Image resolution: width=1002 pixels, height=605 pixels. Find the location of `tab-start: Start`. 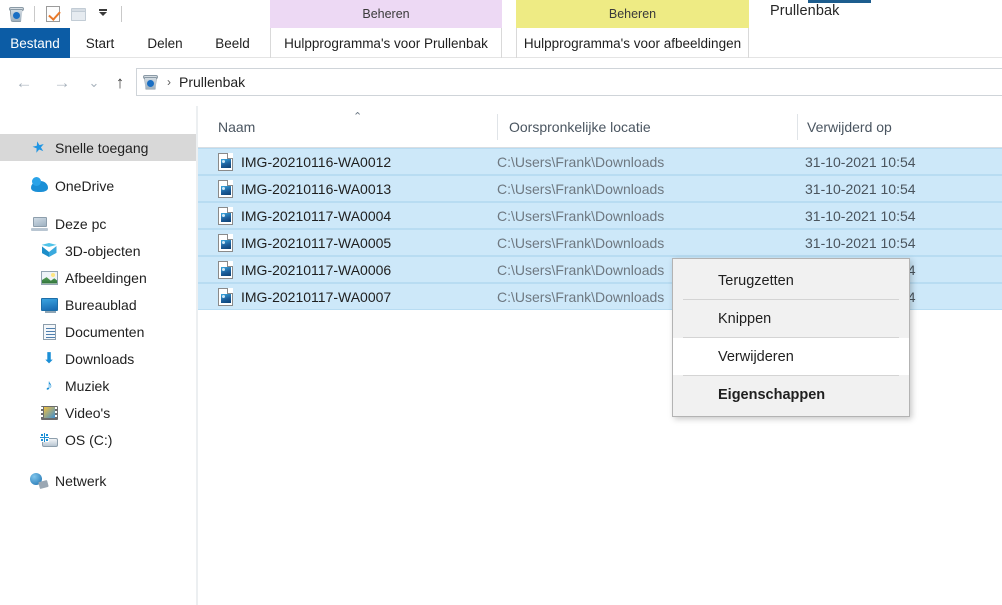

tab-start: Start is located at coordinates (100, 43).